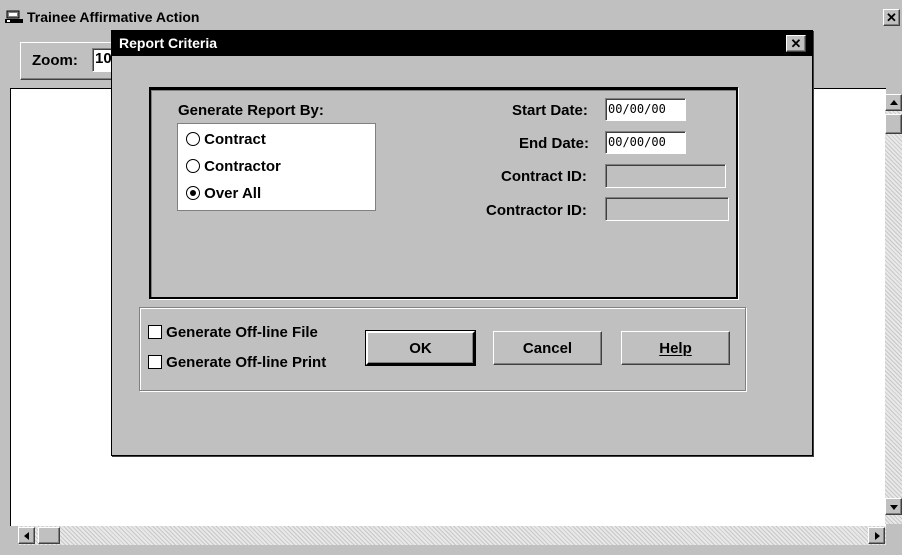 Image resolution: width=902 pixels, height=555 pixels. What do you see at coordinates (420, 348) in the screenshot?
I see `ok-button: OK` at bounding box center [420, 348].